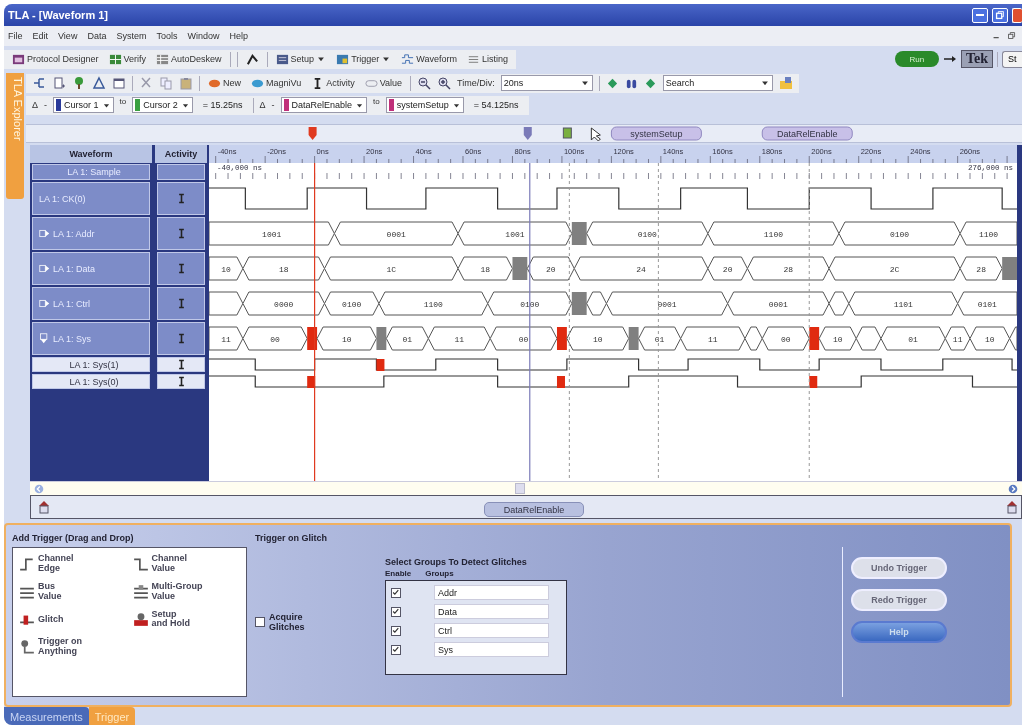 The width and height of the screenshot is (1022, 725). What do you see at coordinates (424, 83) in the screenshot?
I see `zoom-out-icon` at bounding box center [424, 83].